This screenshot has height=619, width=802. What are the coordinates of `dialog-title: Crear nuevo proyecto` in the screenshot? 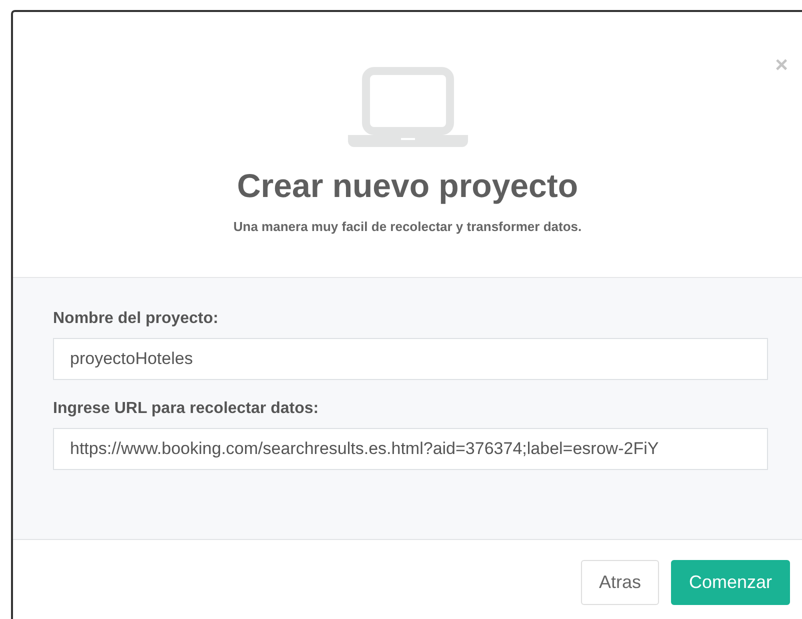 It's located at (407, 186).